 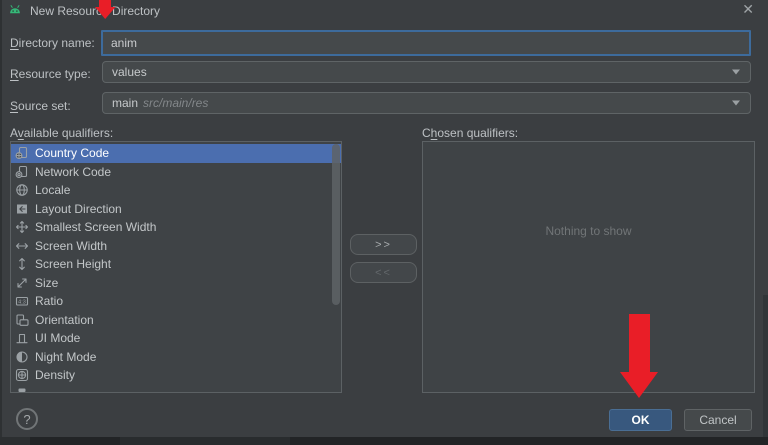 What do you see at coordinates (22, 339) in the screenshot?
I see `ui-mode-icon` at bounding box center [22, 339].